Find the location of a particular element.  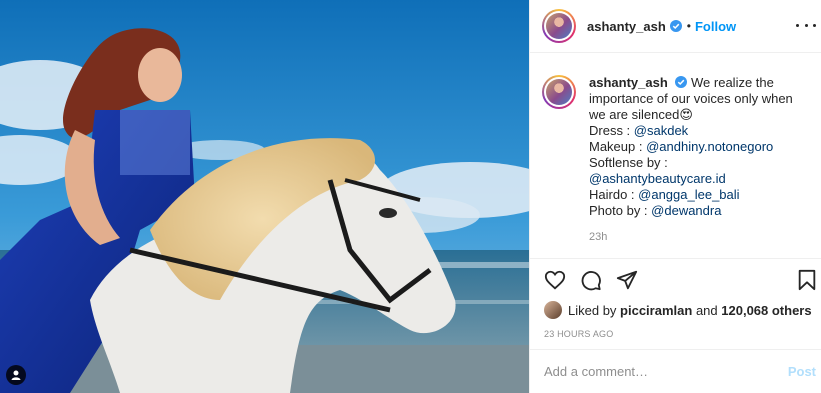

header-username: ashanty_ash is located at coordinates (626, 26).